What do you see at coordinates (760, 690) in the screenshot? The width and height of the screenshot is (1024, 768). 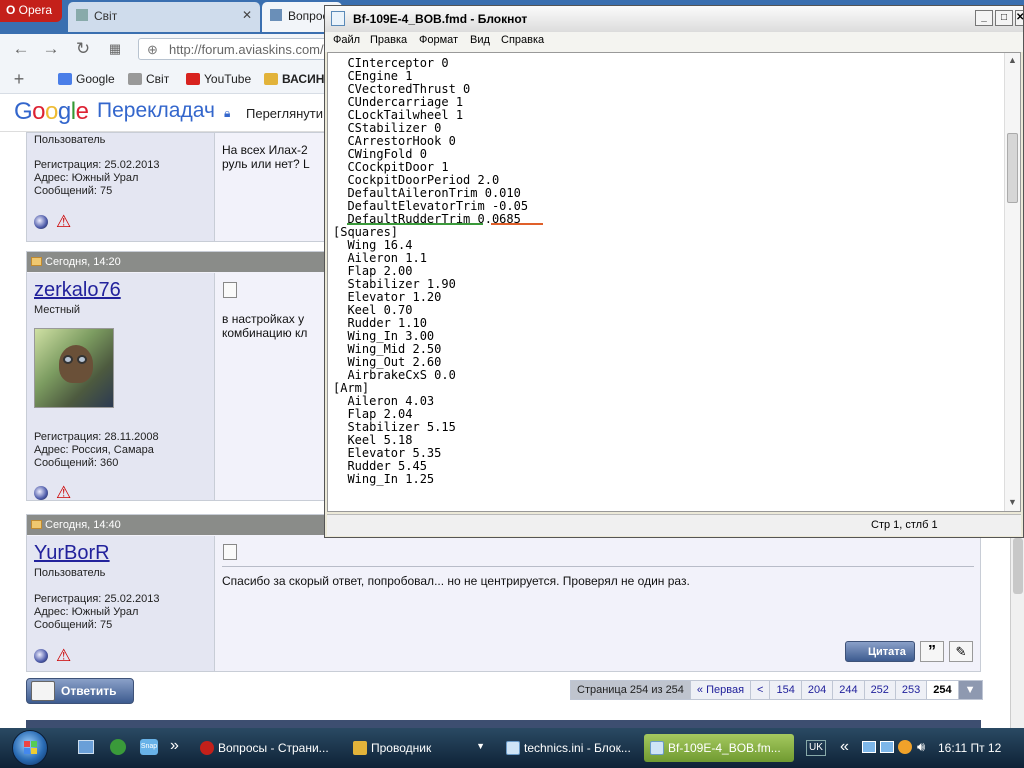 I see `prev-page-link: <` at bounding box center [760, 690].